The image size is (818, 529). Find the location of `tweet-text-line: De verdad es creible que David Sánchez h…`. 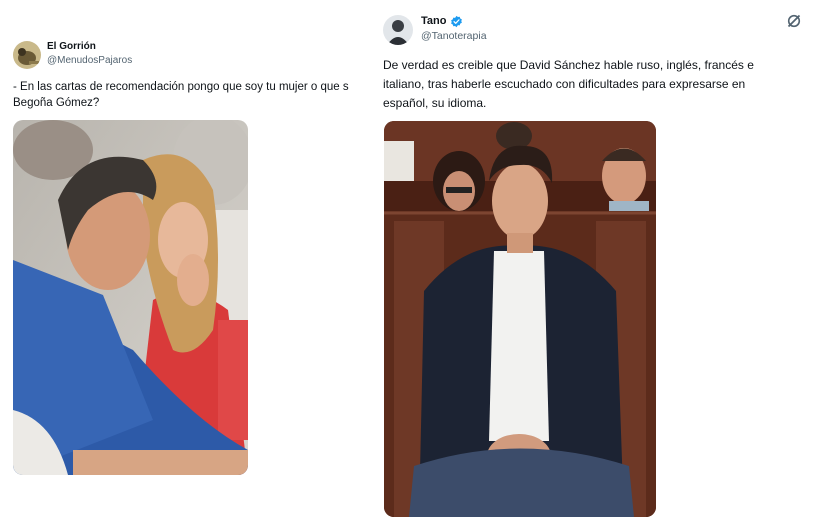

tweet-text-line: De verdad es creible que David Sánchez h… is located at coordinates (568, 65).